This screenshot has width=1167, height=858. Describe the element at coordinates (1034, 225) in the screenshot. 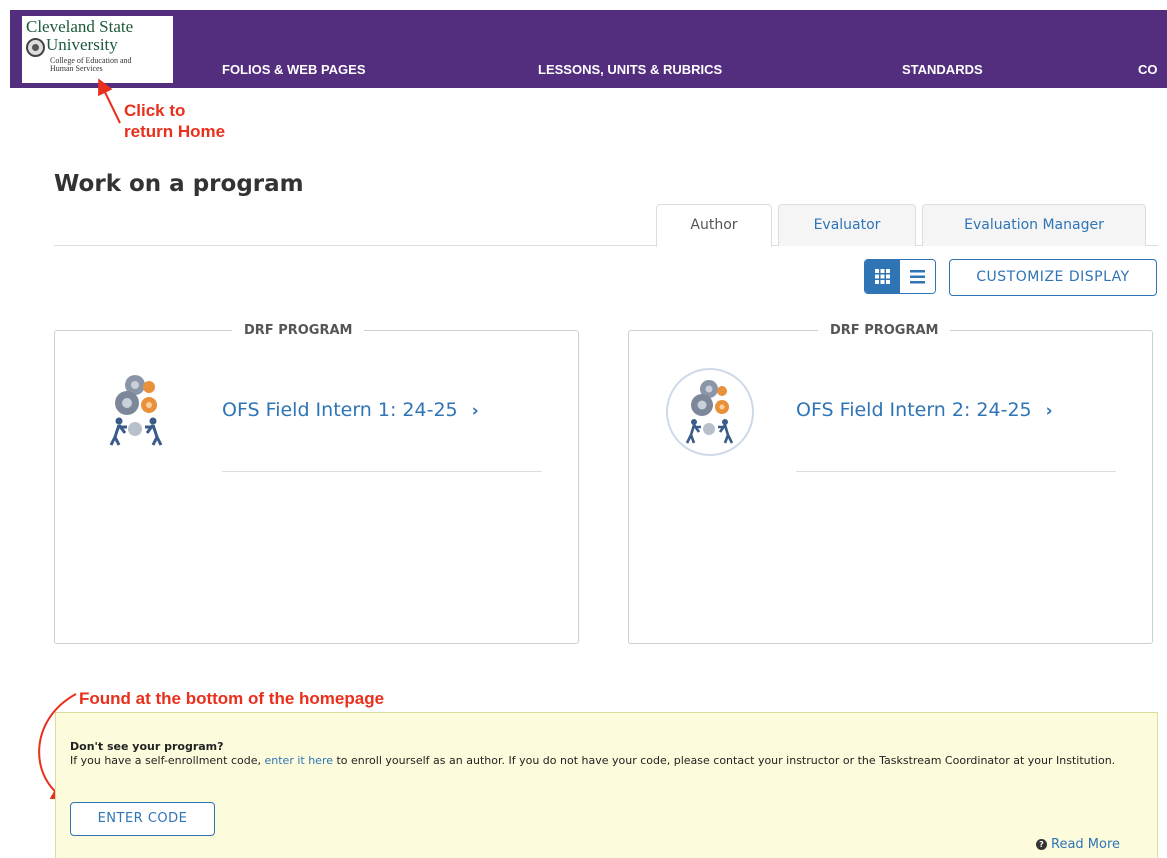

I see `tab-evaluation-manager: Evaluation Manager` at that location.